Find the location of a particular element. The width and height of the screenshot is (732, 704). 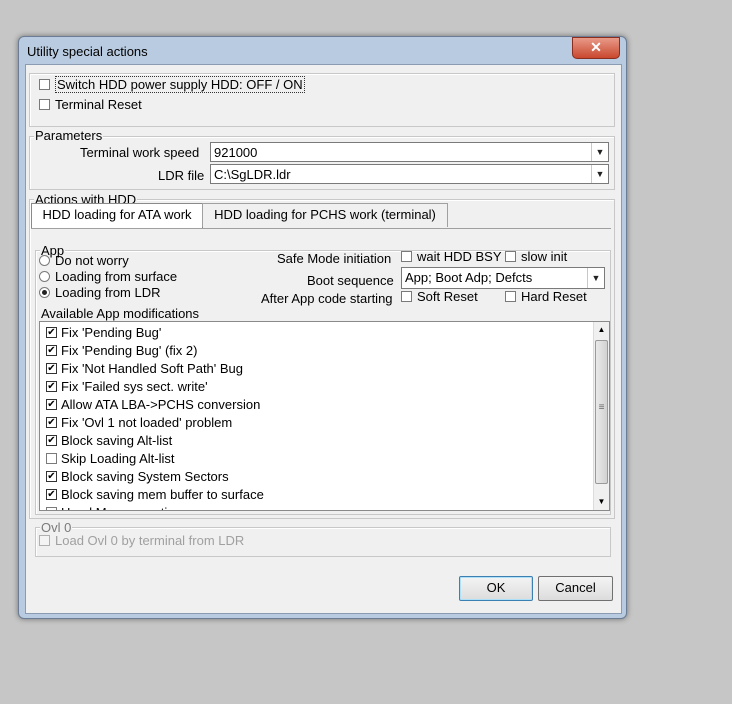

list-item: ✔ Fix 'Ovl 1 not loaded' problem is located at coordinates (316, 423).